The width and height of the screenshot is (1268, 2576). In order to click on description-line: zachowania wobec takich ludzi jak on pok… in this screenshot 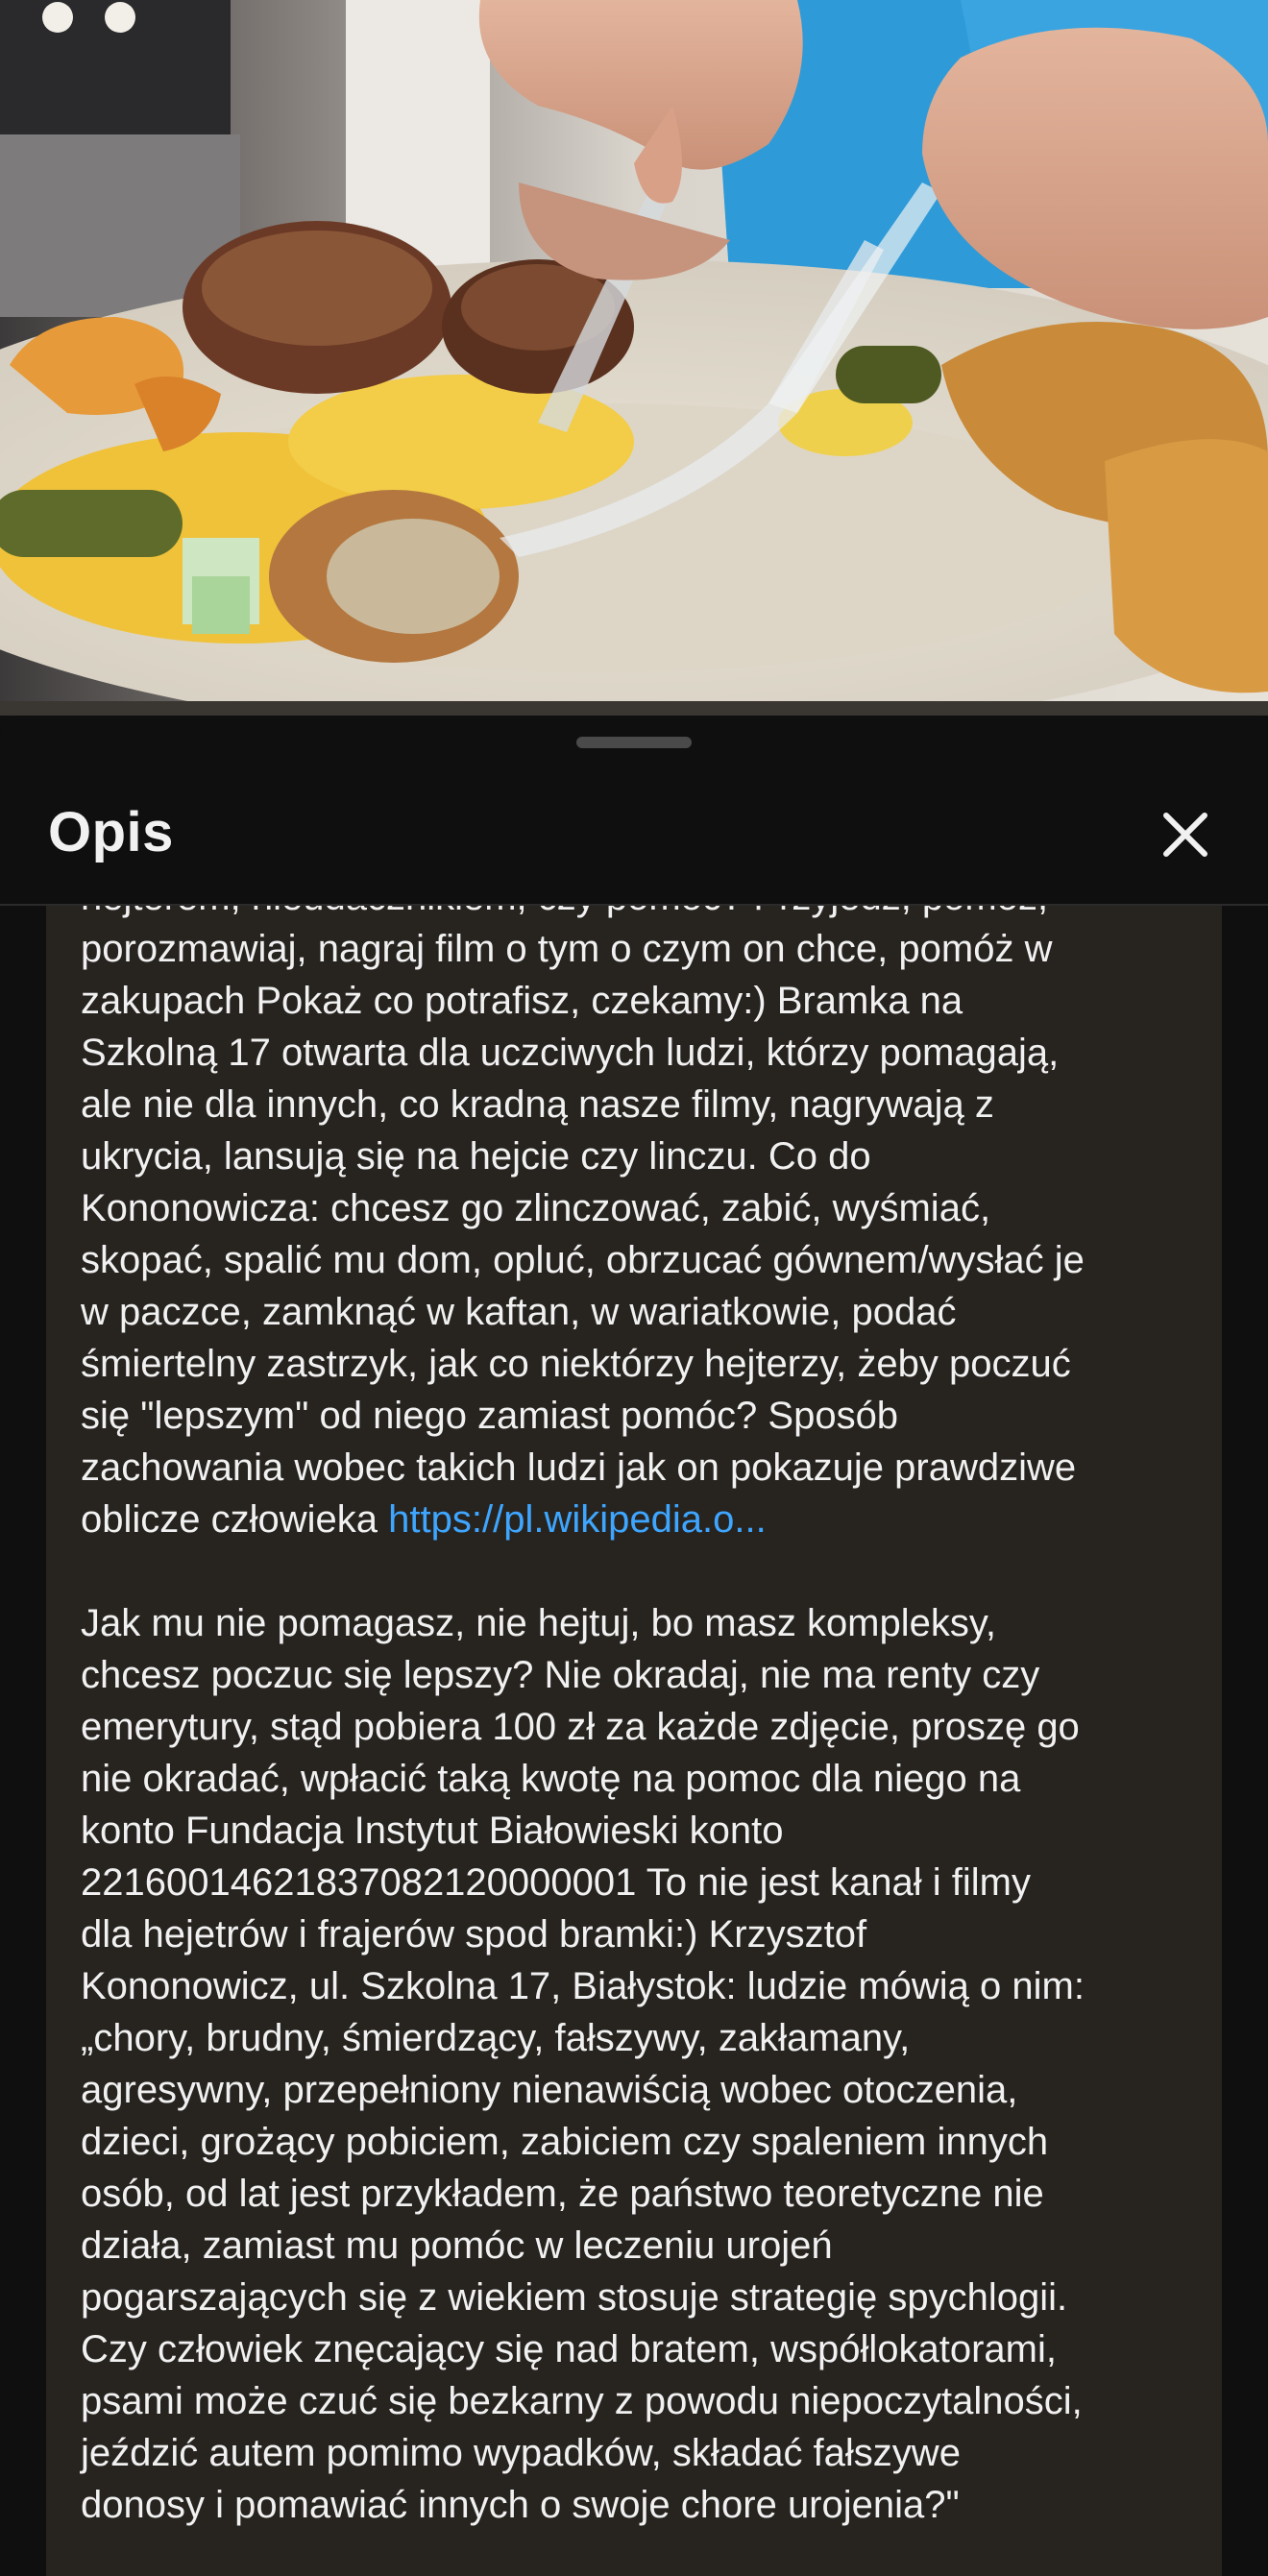, I will do `click(579, 1467)`.